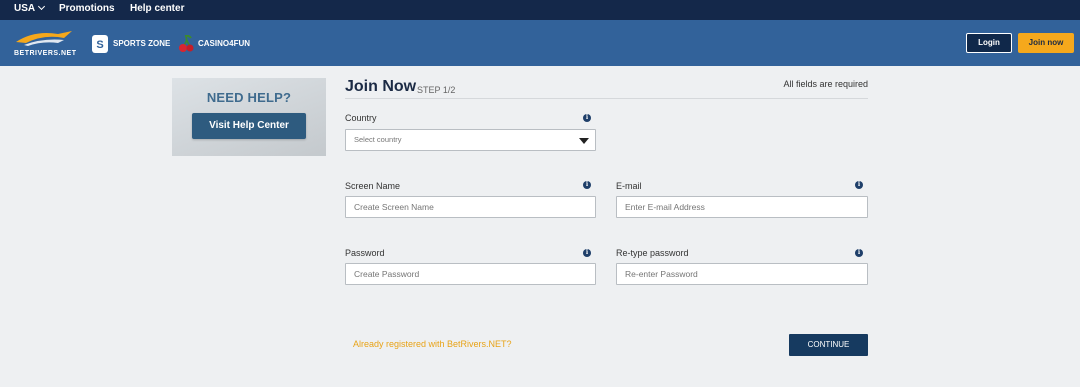 Image resolution: width=1080 pixels, height=387 pixels. I want to click on password-info-icon: i, so click(587, 253).